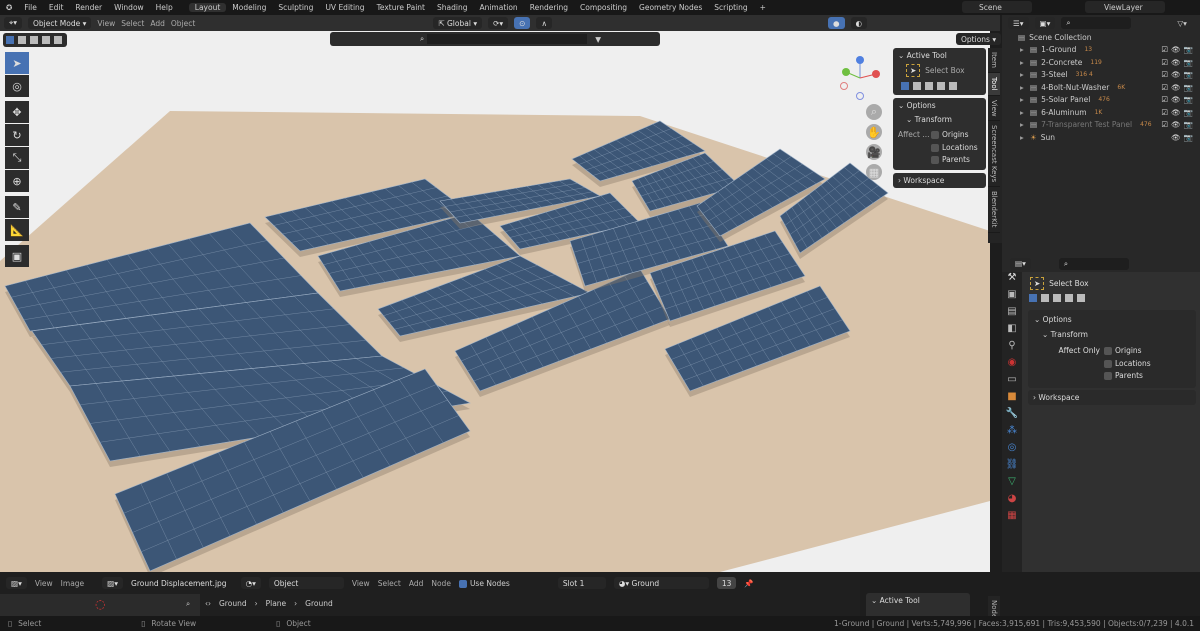  What do you see at coordinates (1012, 399) in the screenshot?
I see `object-tab-icon: ■` at bounding box center [1012, 399].